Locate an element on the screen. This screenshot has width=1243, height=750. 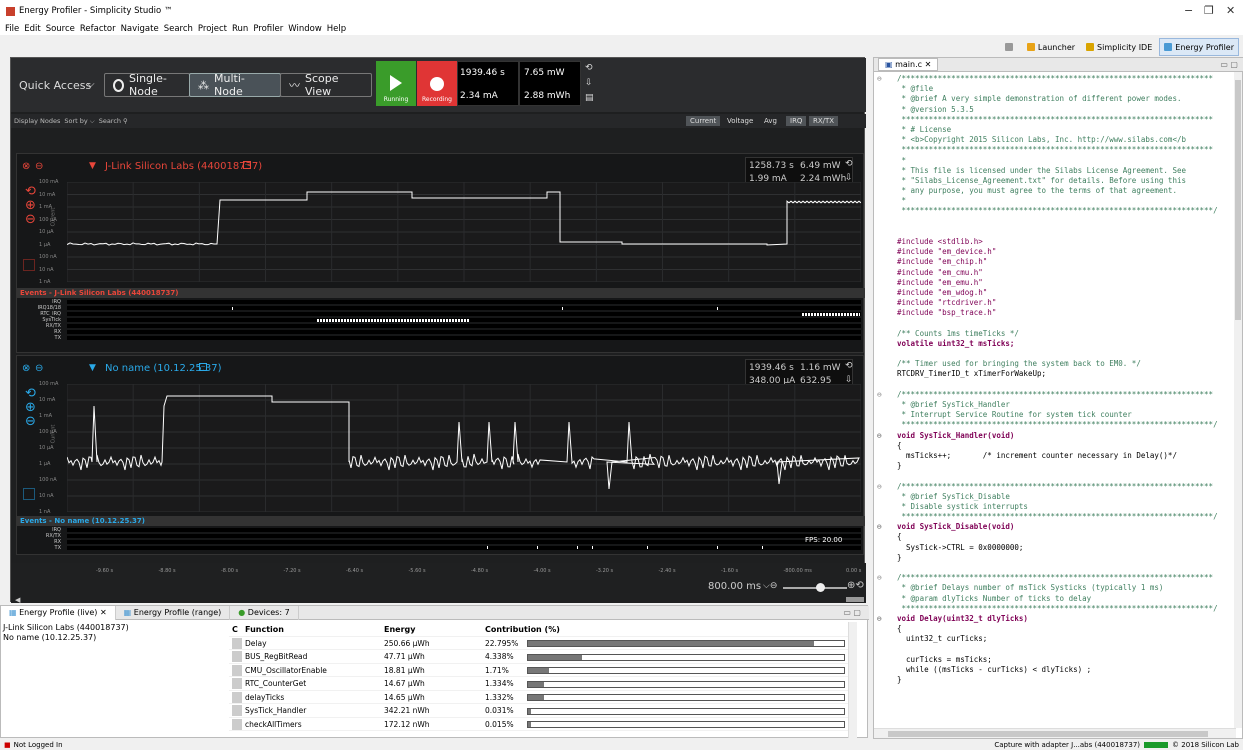
device-item: No name (10.12.25.37) is located at coordinates (66, 638).